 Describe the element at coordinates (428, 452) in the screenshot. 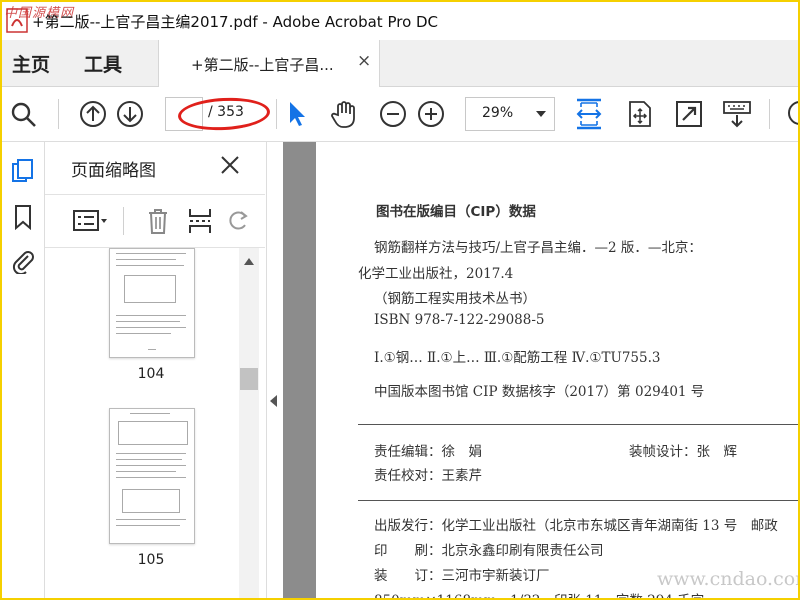

I see `doc-line: 责任编辑：徐 娟` at that location.